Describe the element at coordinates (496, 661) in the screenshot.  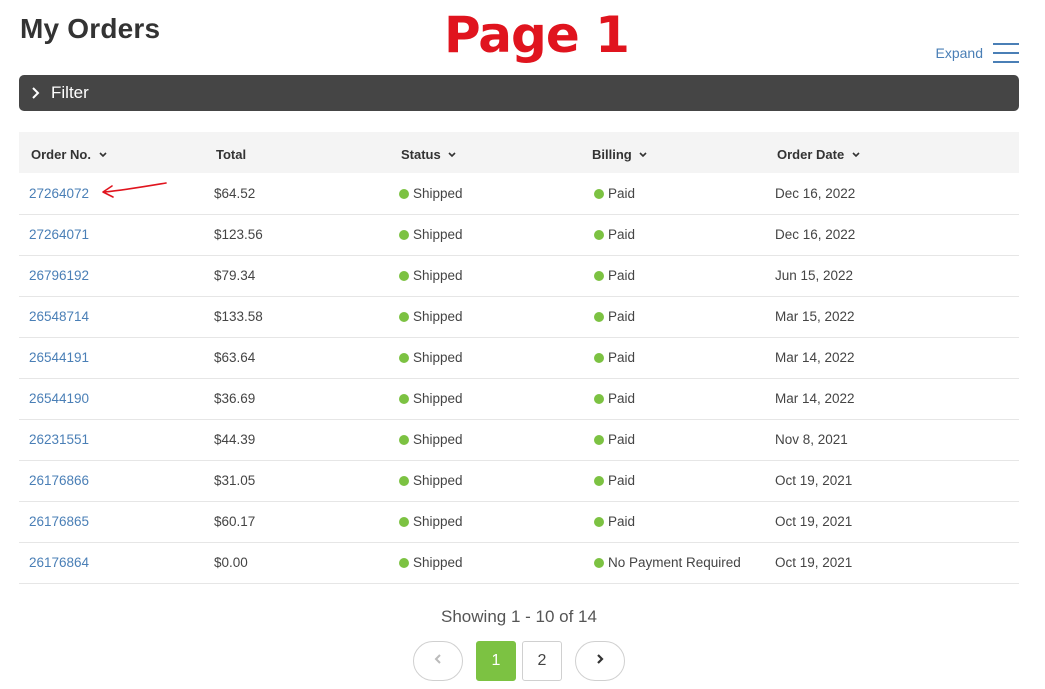
I see `page-button-1: 1` at that location.